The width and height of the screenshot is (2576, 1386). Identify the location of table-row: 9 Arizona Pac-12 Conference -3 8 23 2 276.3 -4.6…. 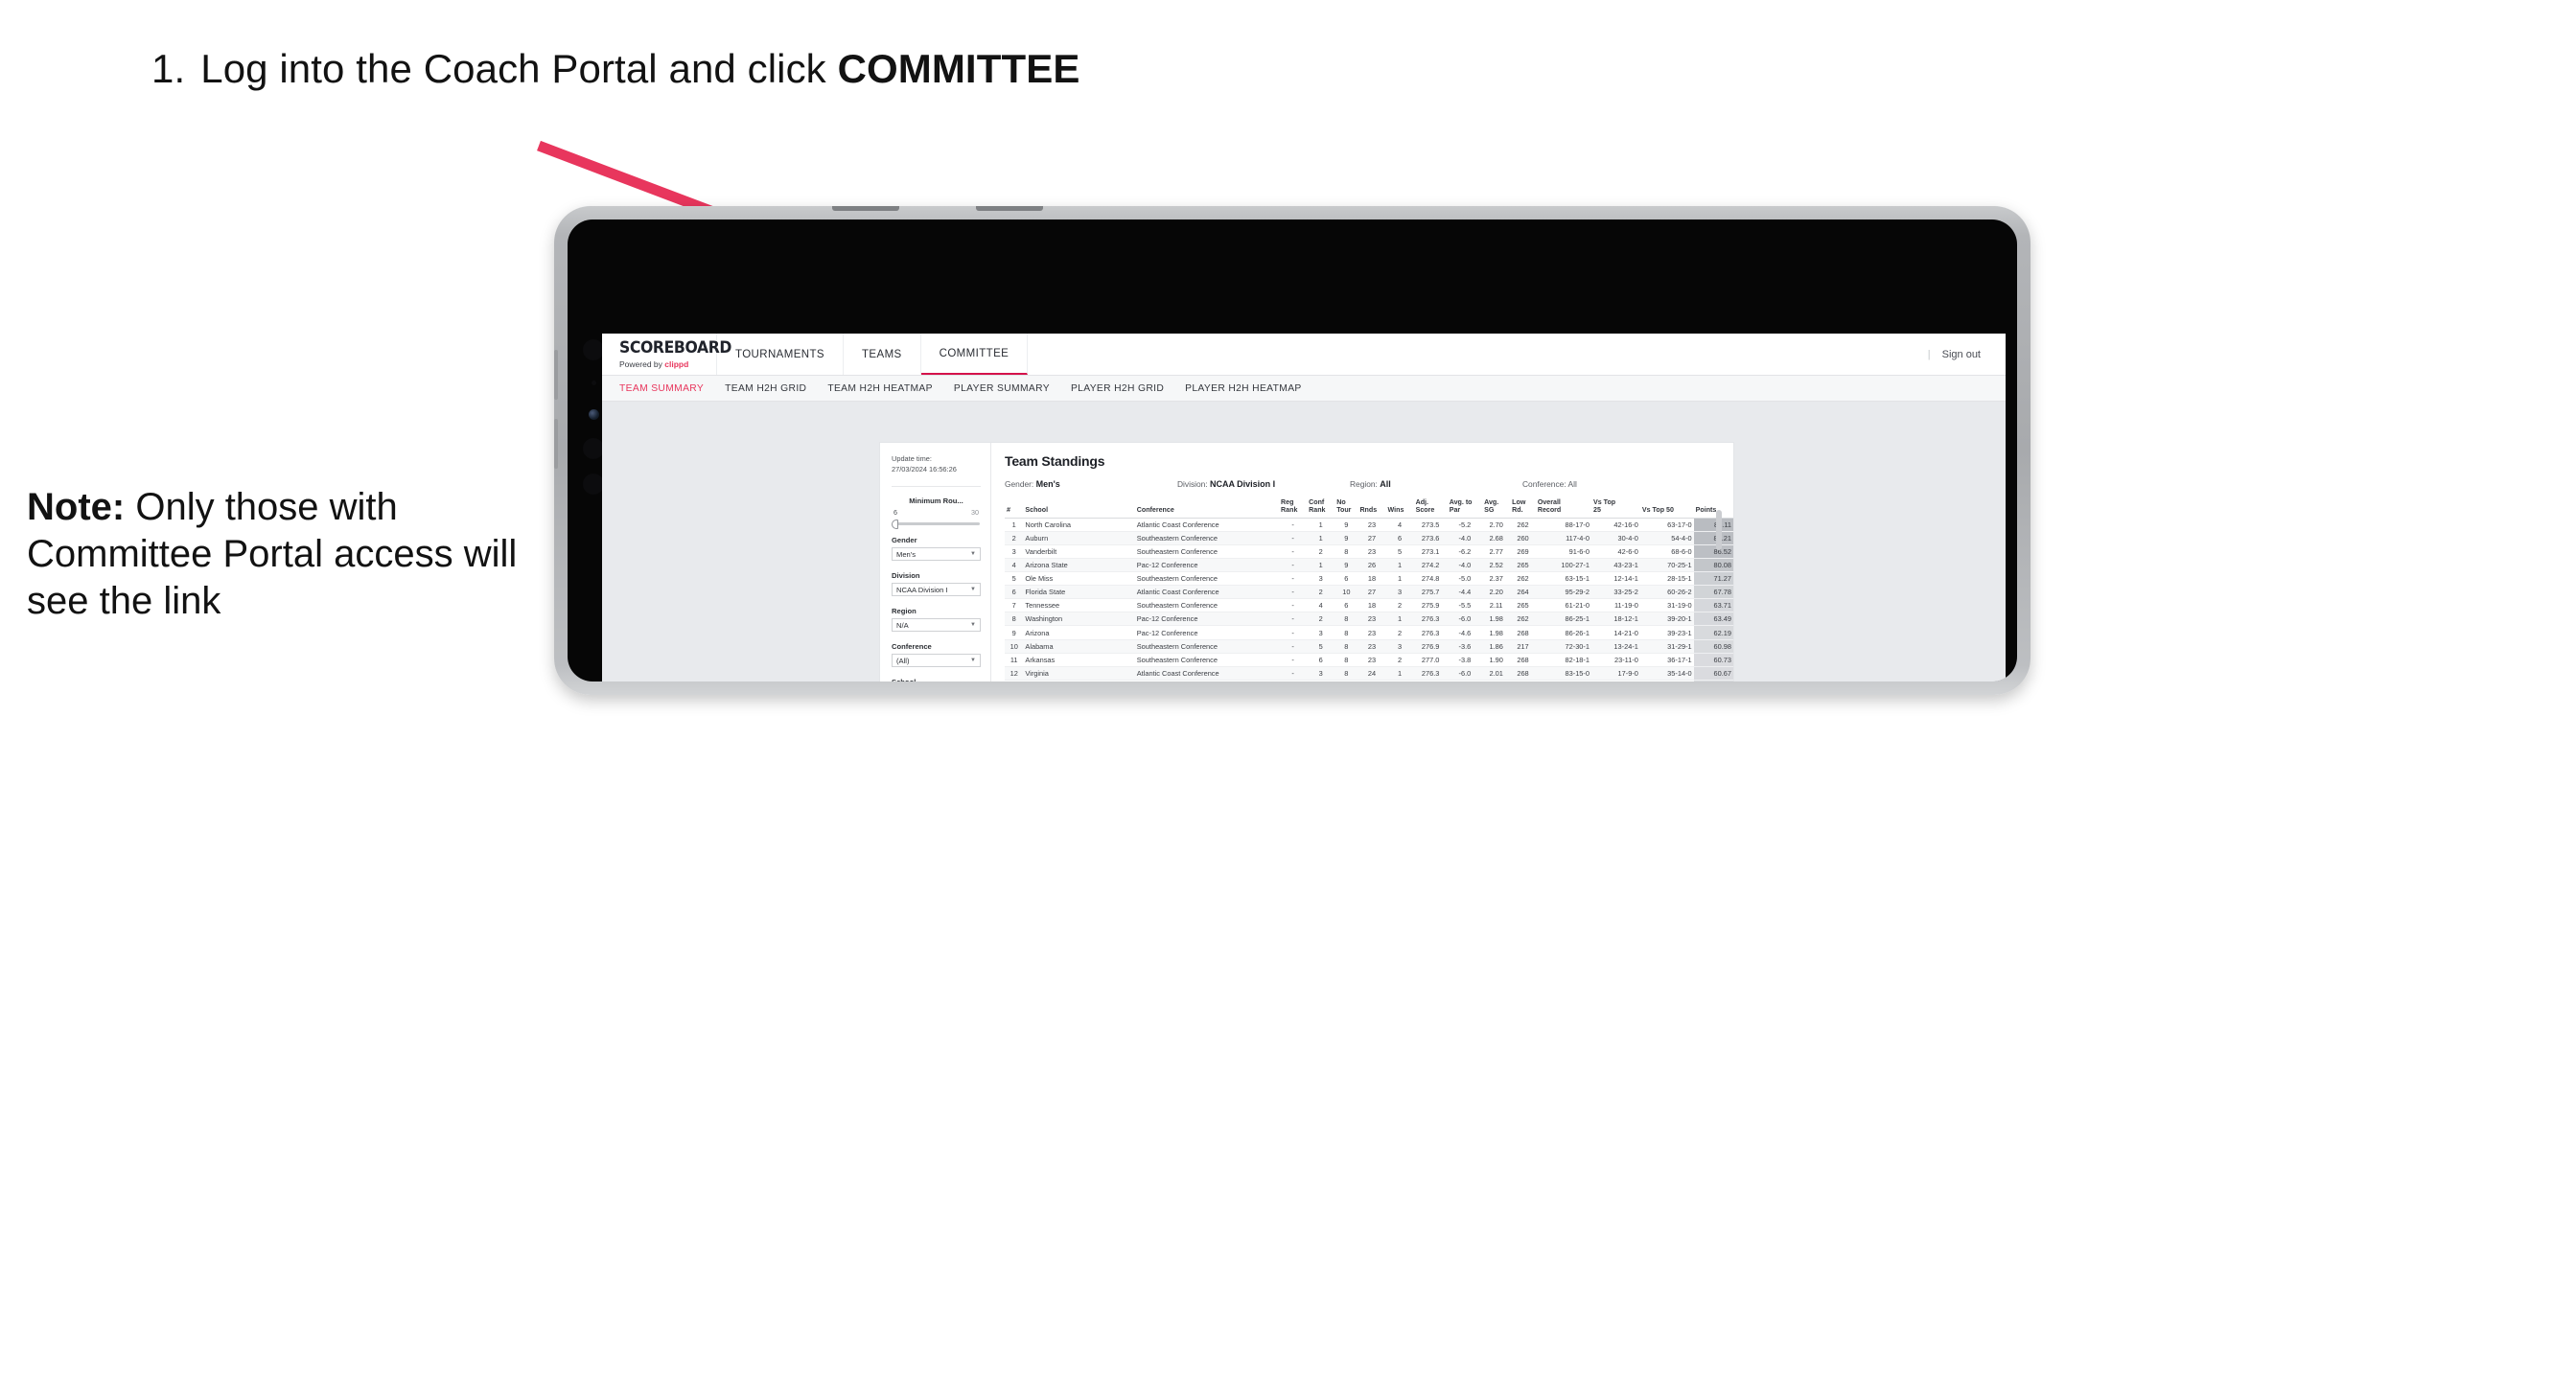
(1369, 632).